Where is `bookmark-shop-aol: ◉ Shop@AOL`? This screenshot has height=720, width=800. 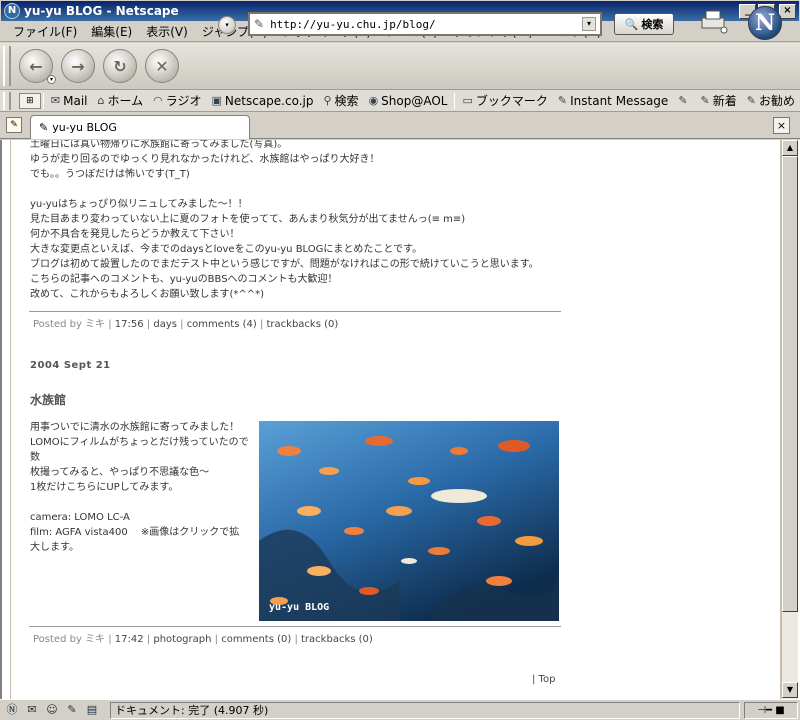 bookmark-shop-aol: ◉ Shop@AOL is located at coordinates (408, 101).